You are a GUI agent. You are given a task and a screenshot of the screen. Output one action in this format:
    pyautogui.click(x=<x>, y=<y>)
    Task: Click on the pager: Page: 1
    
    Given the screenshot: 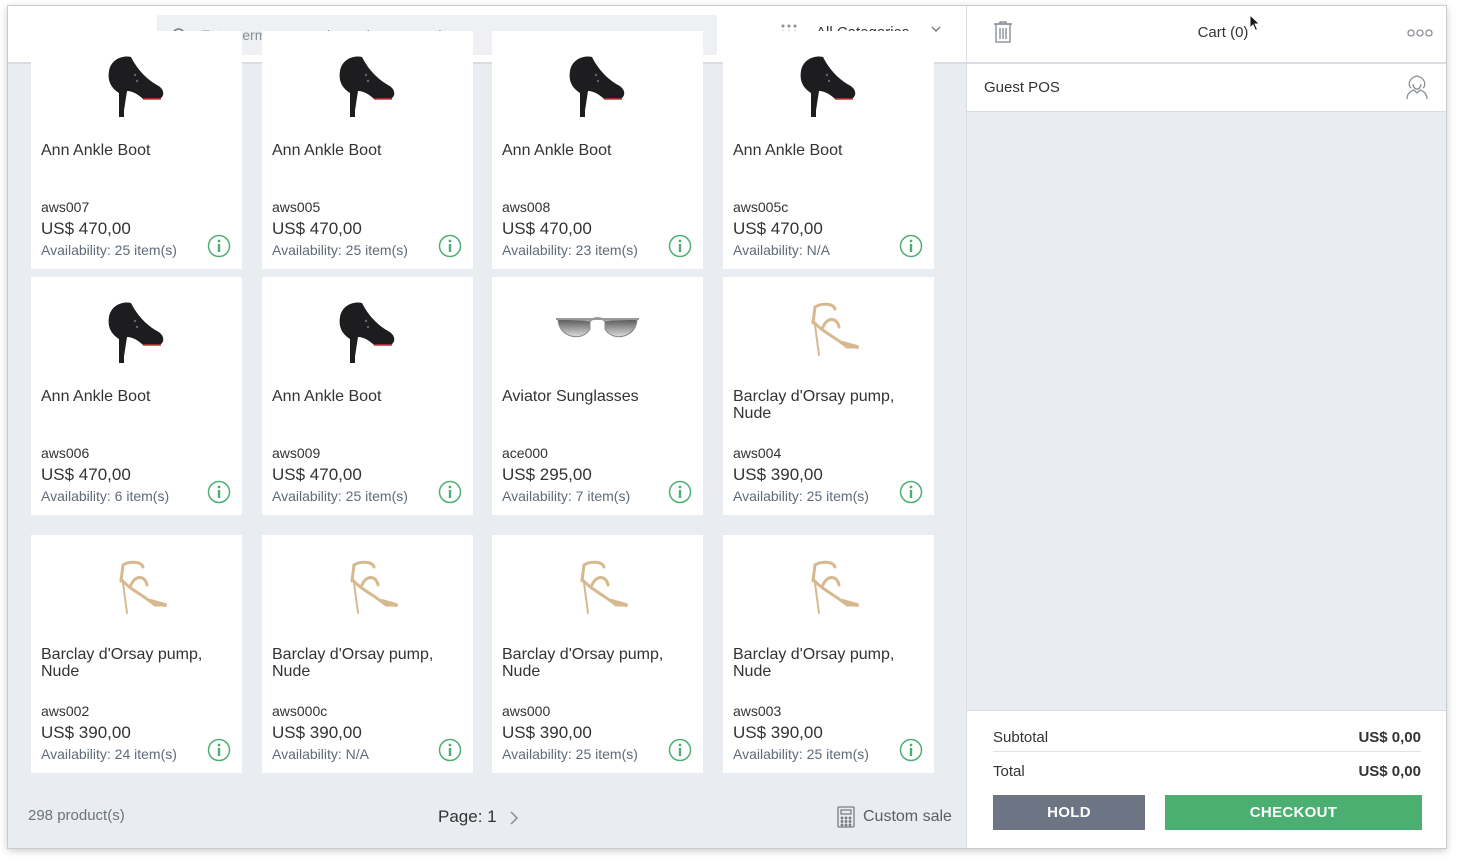 What is the action you would take?
    pyautogui.click(x=478, y=818)
    